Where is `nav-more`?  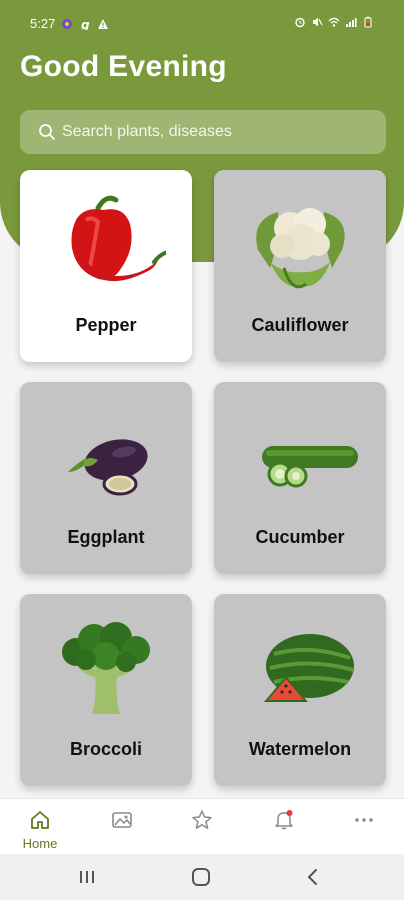 nav-more is located at coordinates (364, 829).